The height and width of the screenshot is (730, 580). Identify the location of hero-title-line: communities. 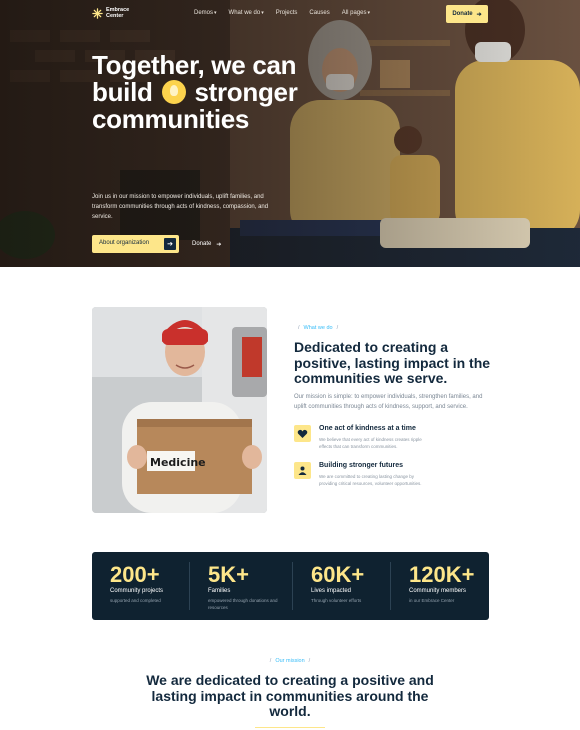
(171, 119).